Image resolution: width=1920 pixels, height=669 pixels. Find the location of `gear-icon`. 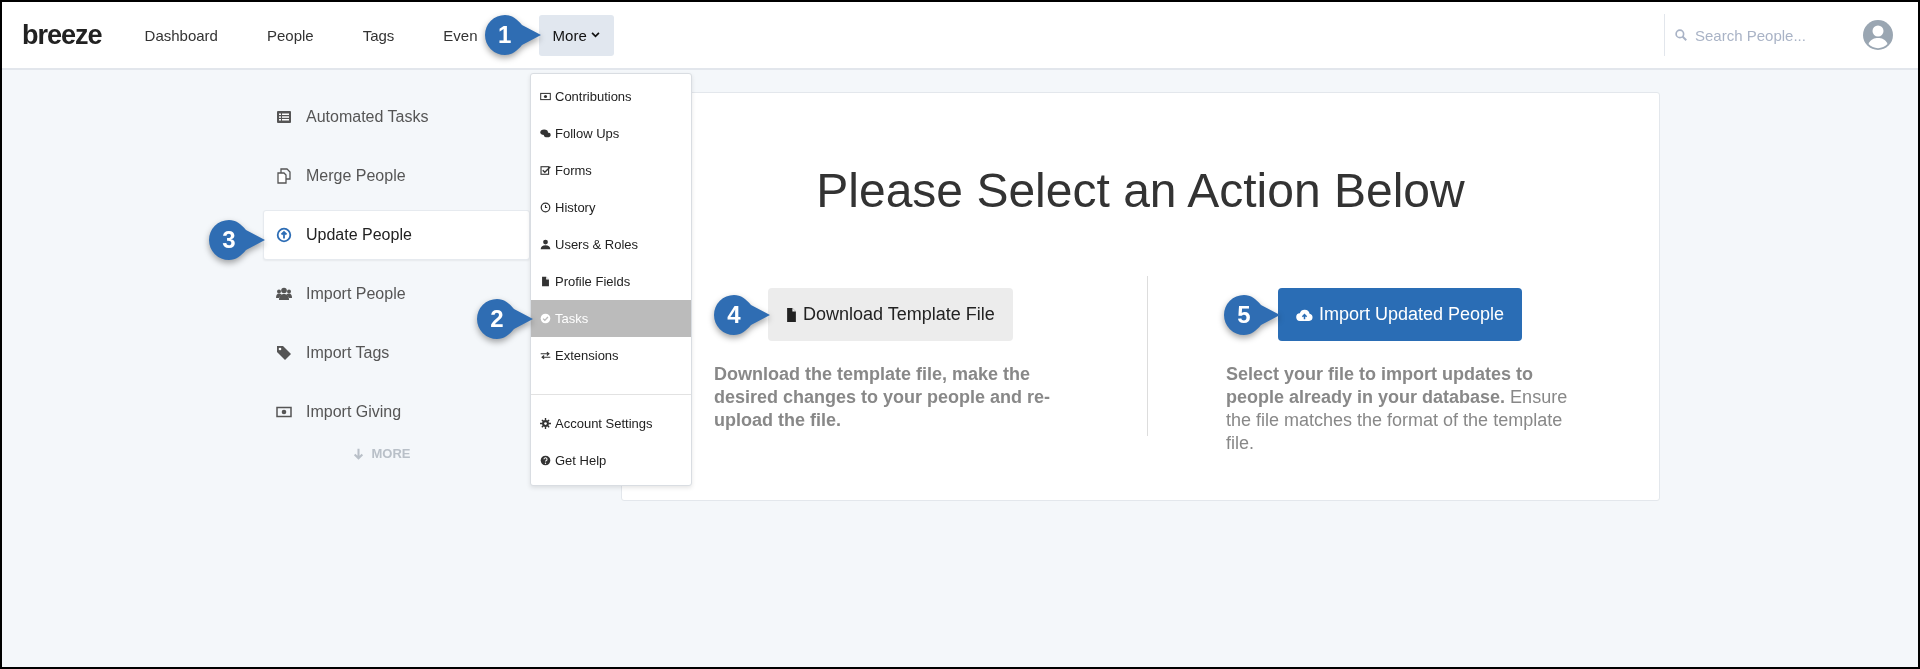

gear-icon is located at coordinates (545, 423).